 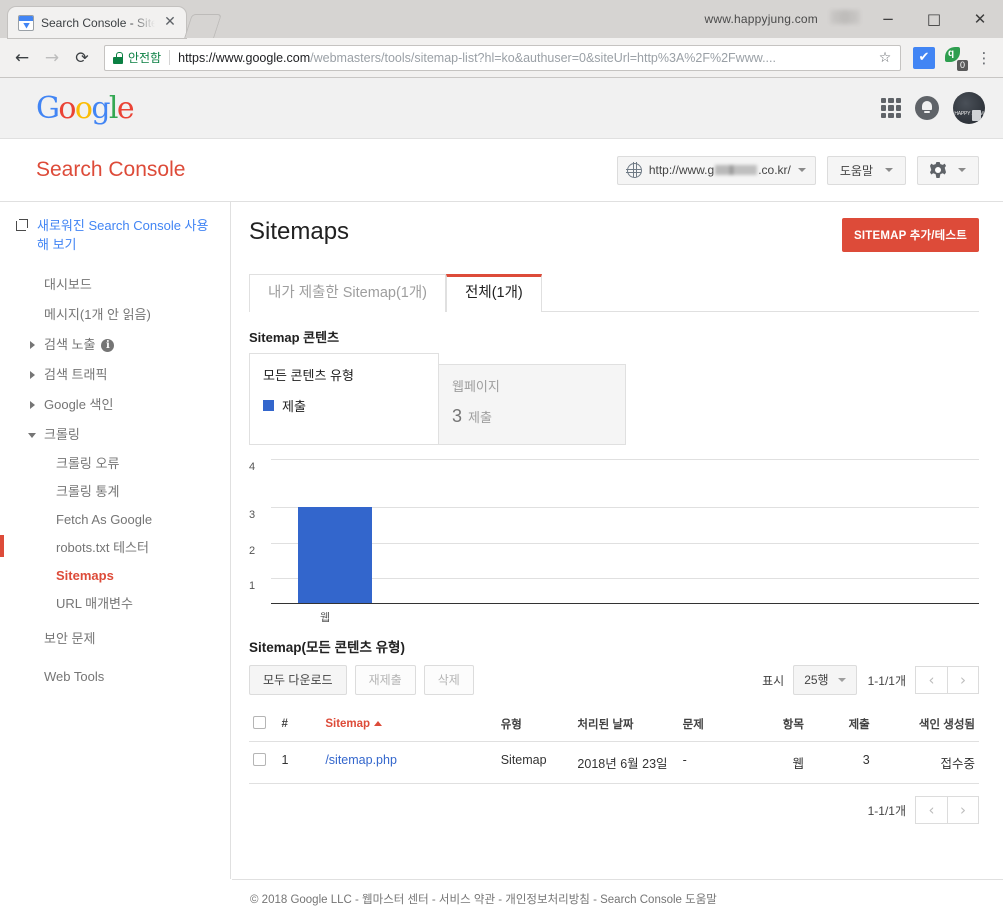 What do you see at coordinates (476, 386) in the screenshot?
I see `card-title: 웹페이지` at bounding box center [476, 386].